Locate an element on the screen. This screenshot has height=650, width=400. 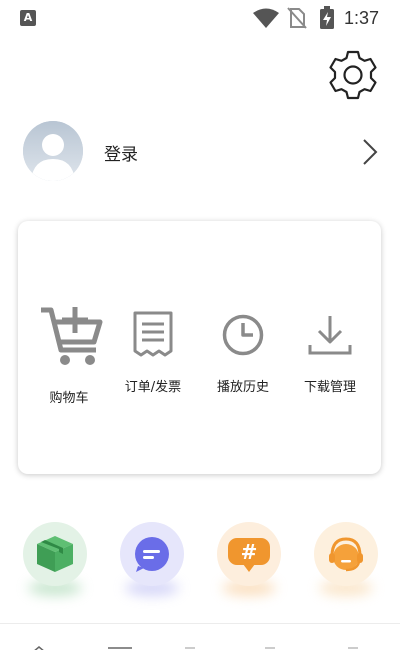
settings-button is located at coordinates (353, 75).